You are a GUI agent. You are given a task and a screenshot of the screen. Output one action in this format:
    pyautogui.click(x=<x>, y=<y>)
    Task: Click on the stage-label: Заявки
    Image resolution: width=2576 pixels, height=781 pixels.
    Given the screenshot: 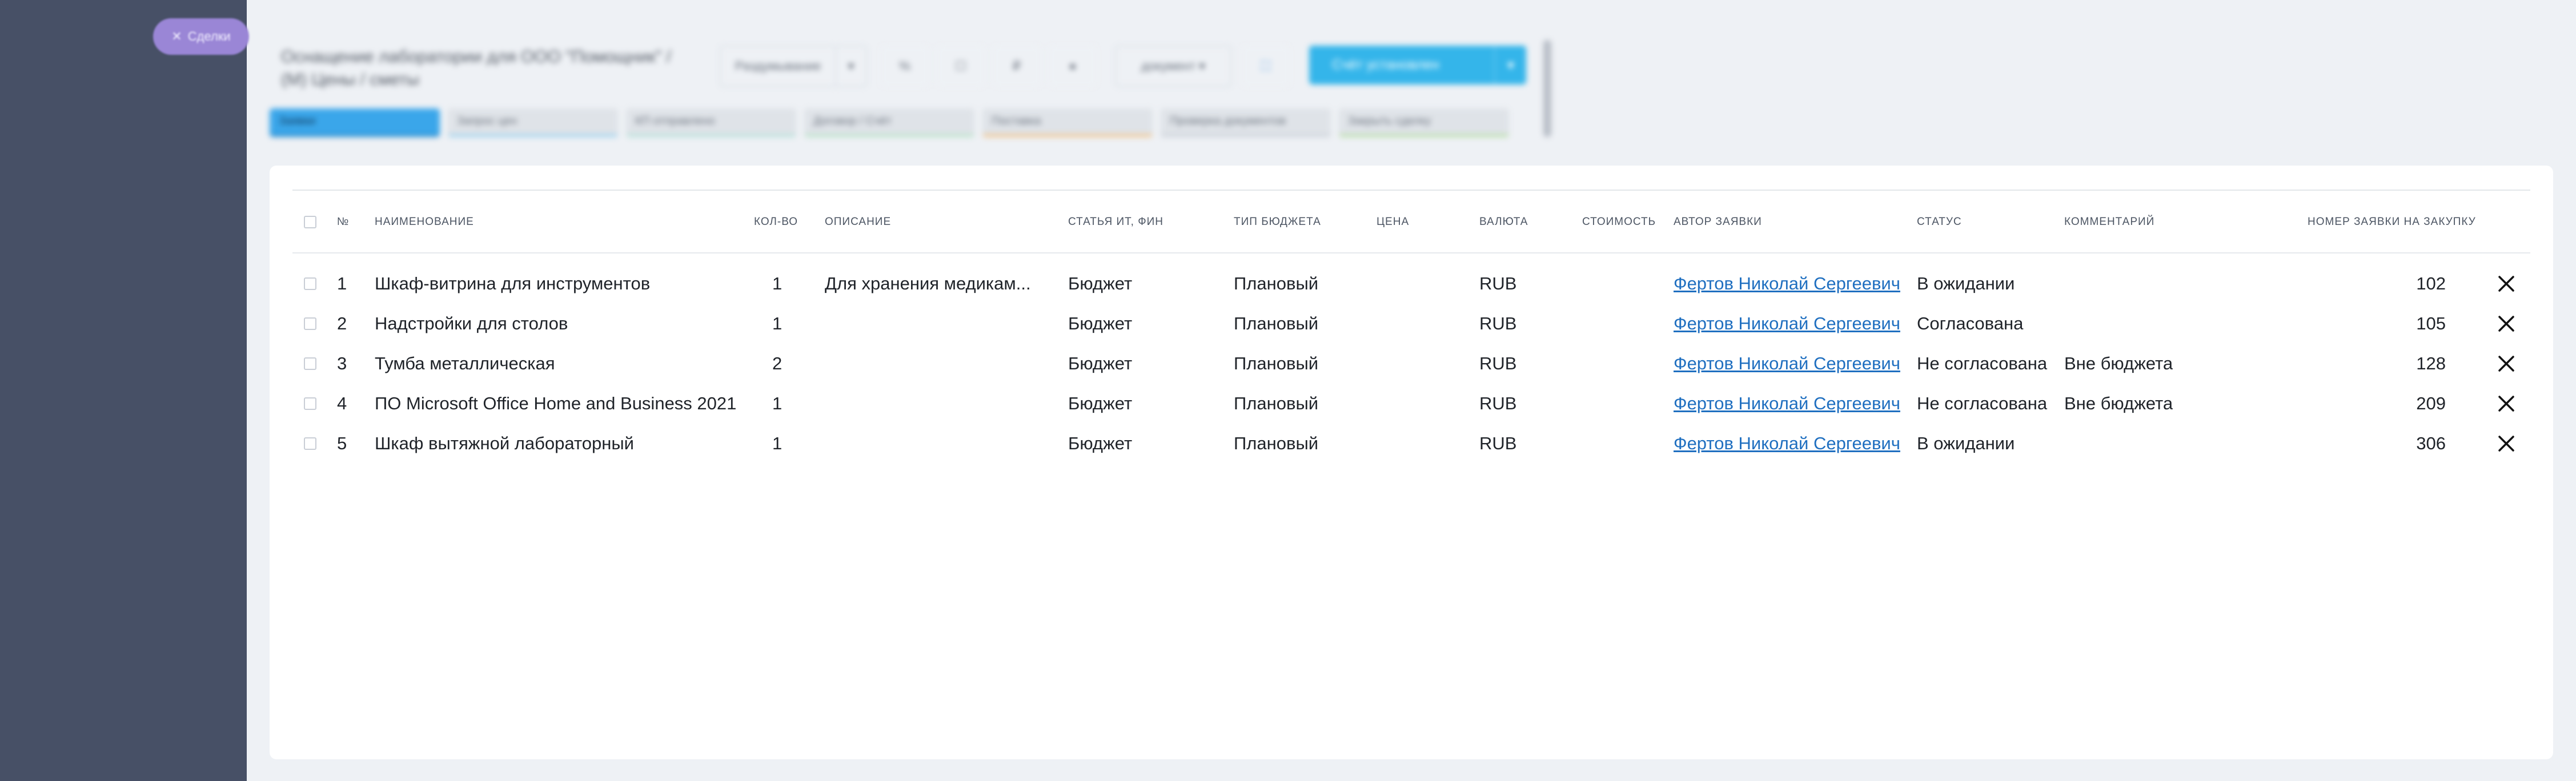 What is the action you would take?
    pyautogui.click(x=297, y=121)
    